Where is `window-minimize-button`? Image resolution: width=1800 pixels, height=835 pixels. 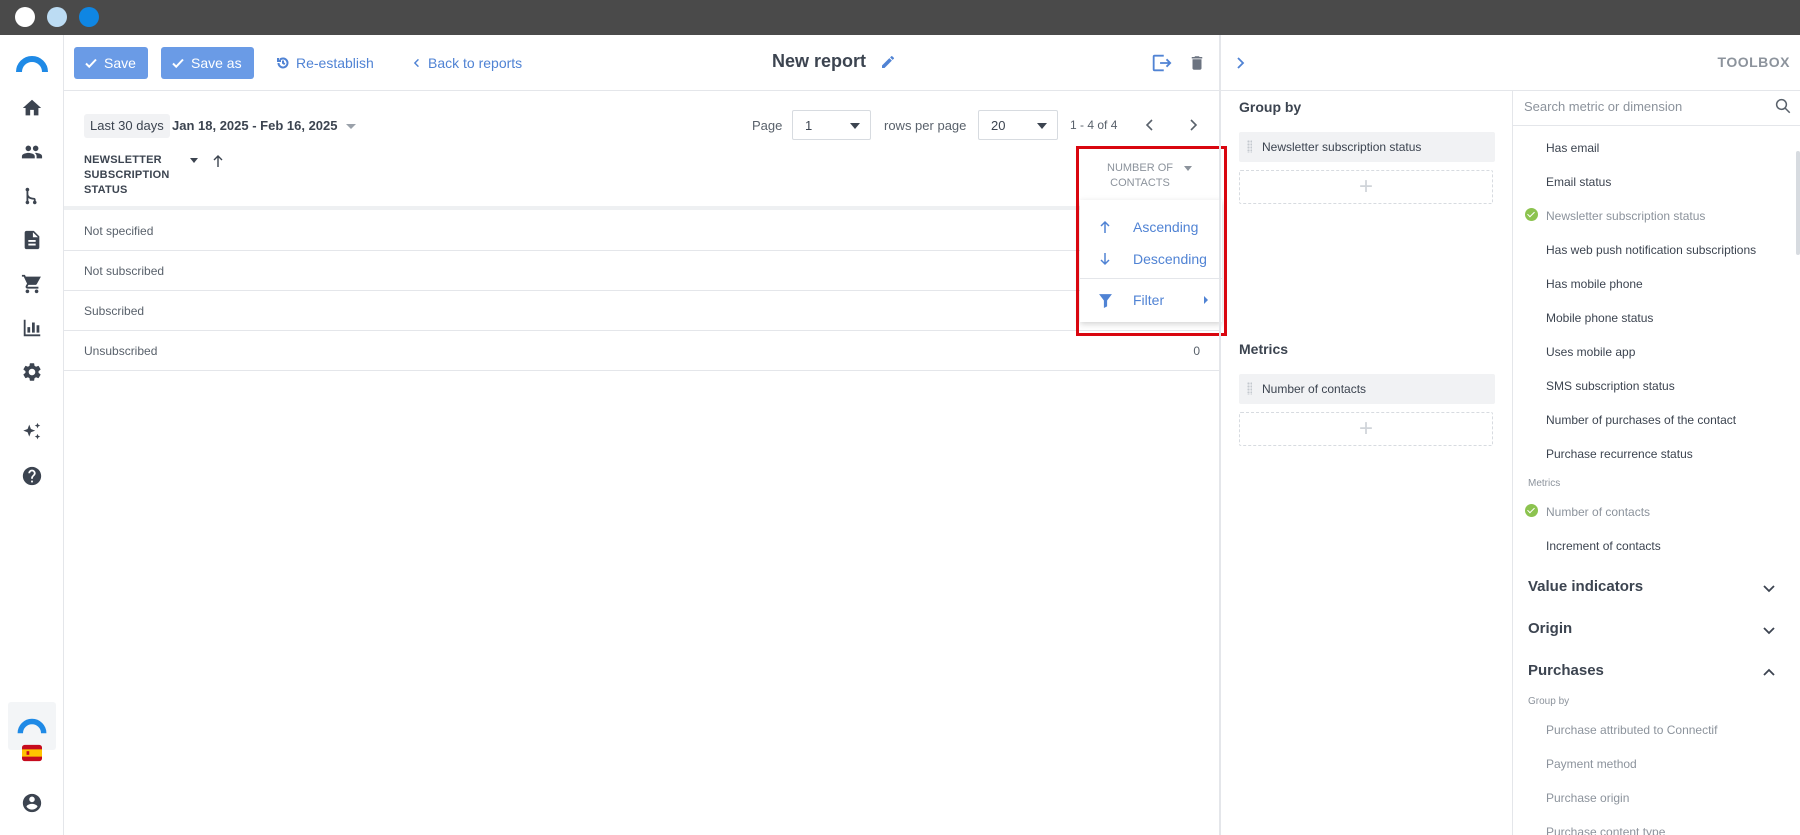 window-minimize-button is located at coordinates (57, 17).